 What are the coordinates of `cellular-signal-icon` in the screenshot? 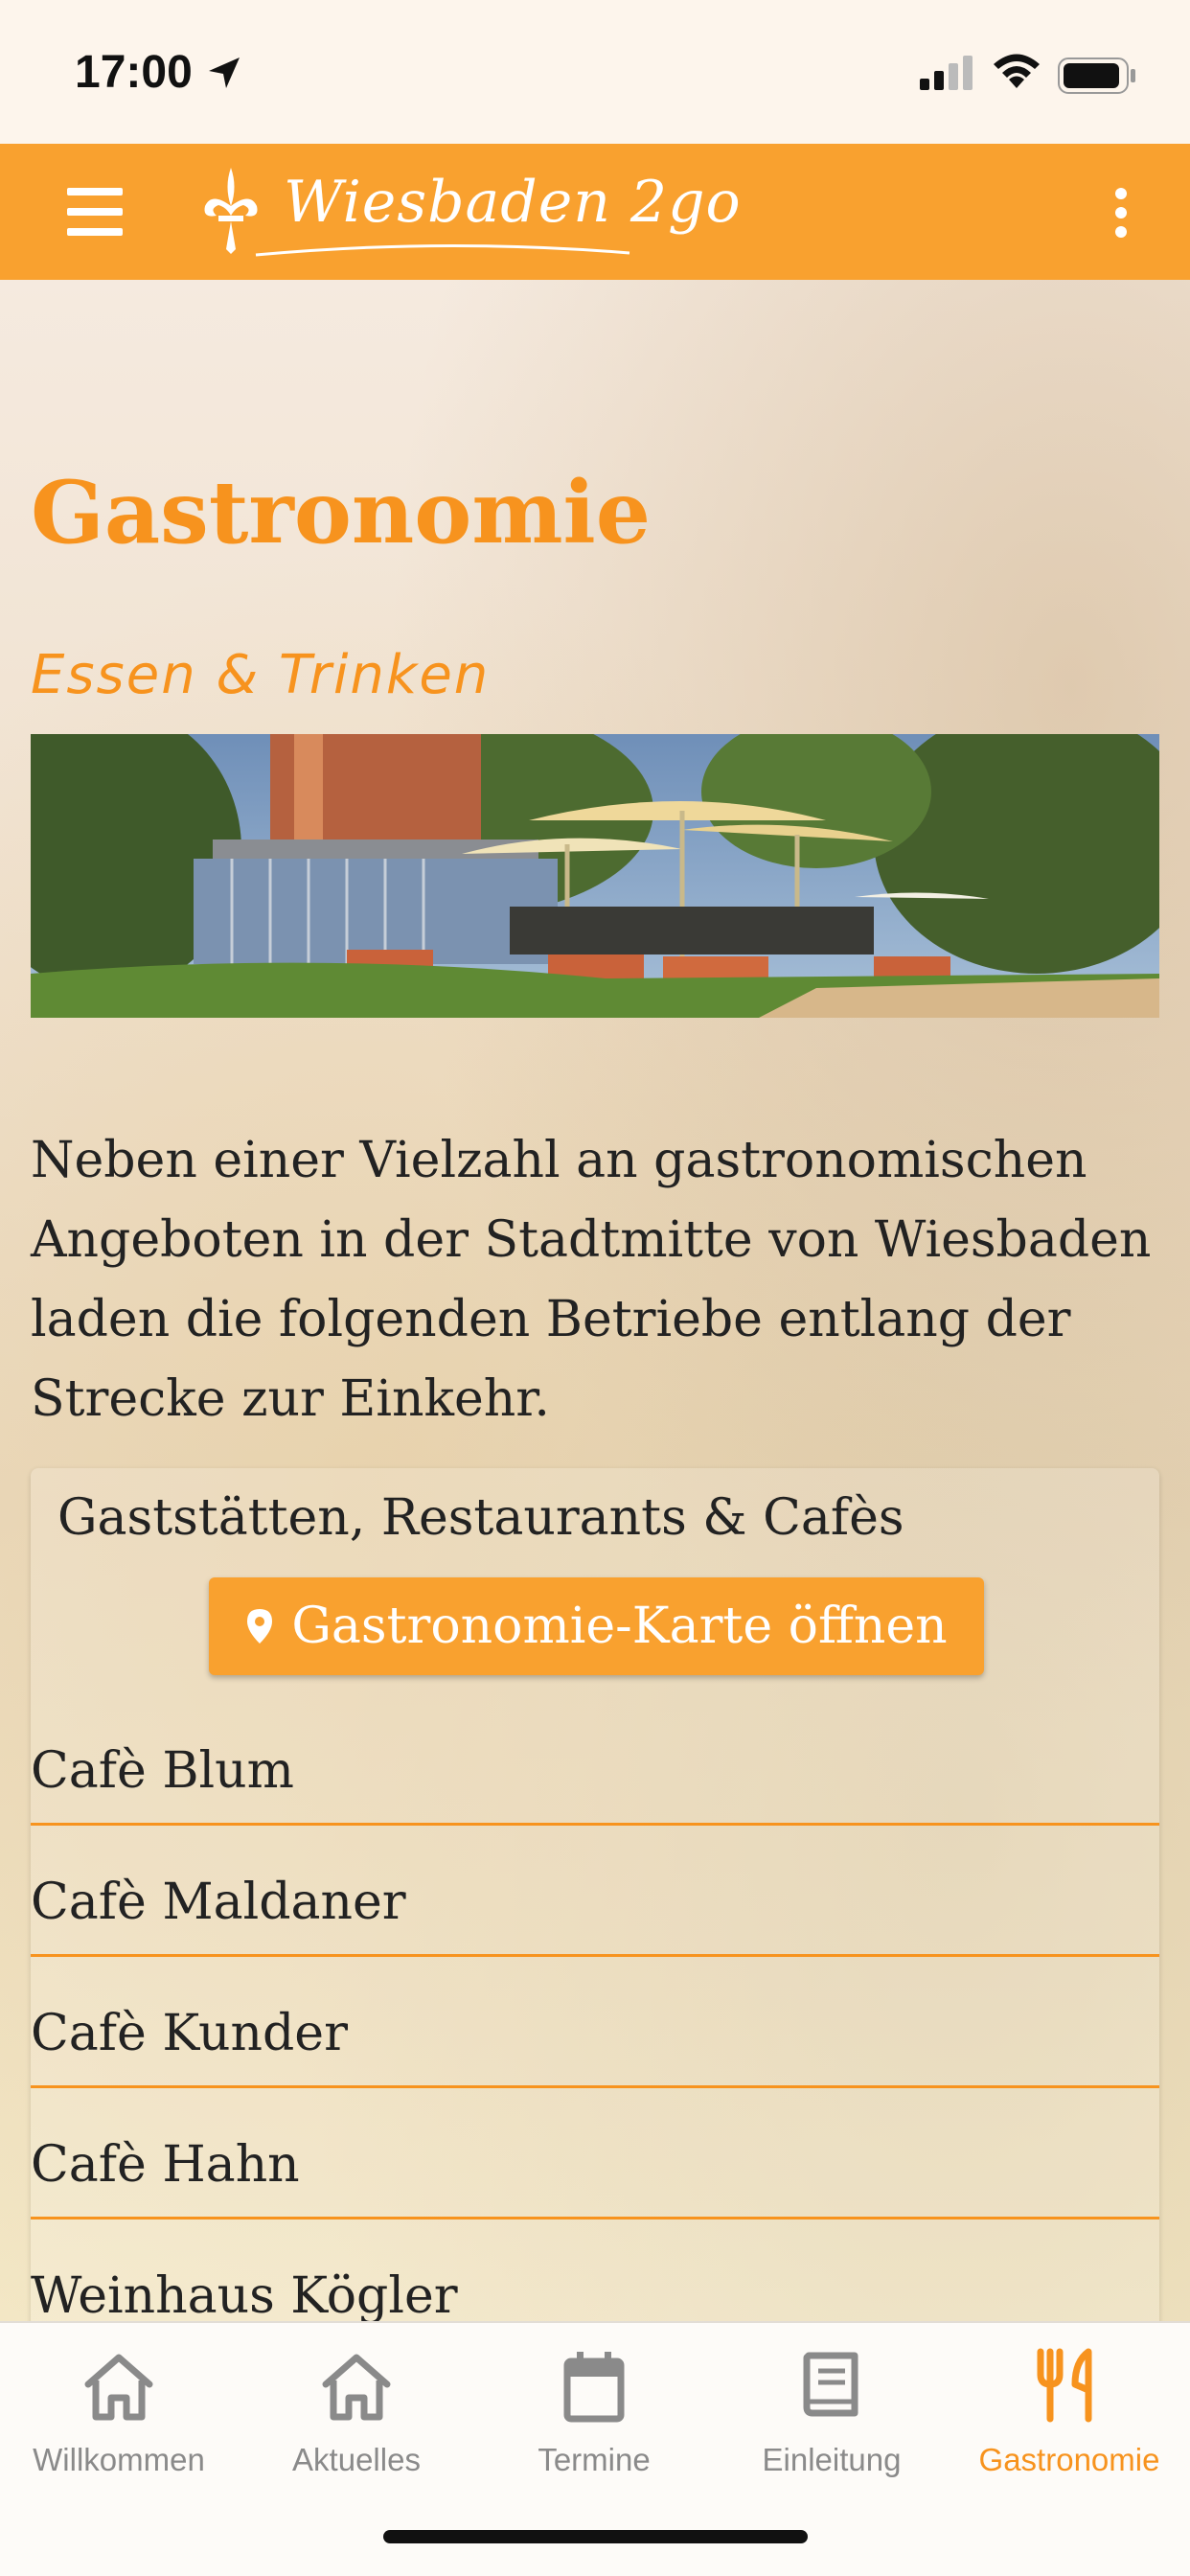 It's located at (947, 73).